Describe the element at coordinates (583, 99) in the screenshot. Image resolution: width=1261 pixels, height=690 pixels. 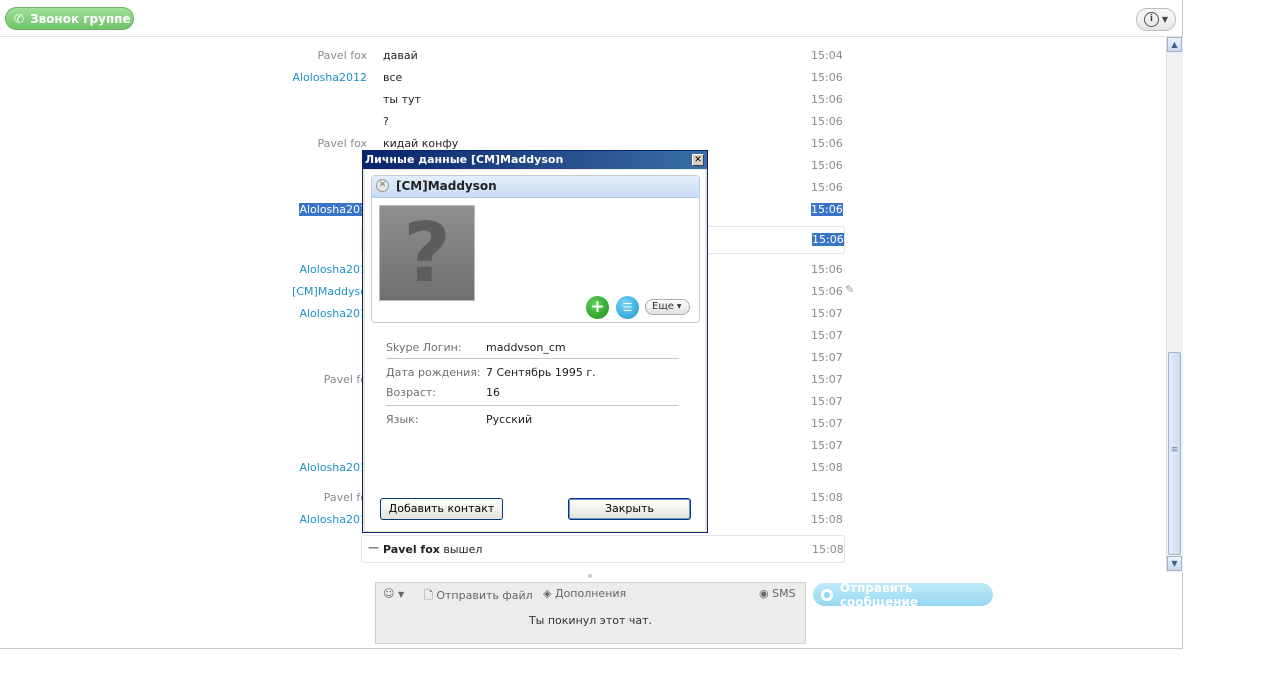
I see `message-row: ты тут 15:06` at that location.